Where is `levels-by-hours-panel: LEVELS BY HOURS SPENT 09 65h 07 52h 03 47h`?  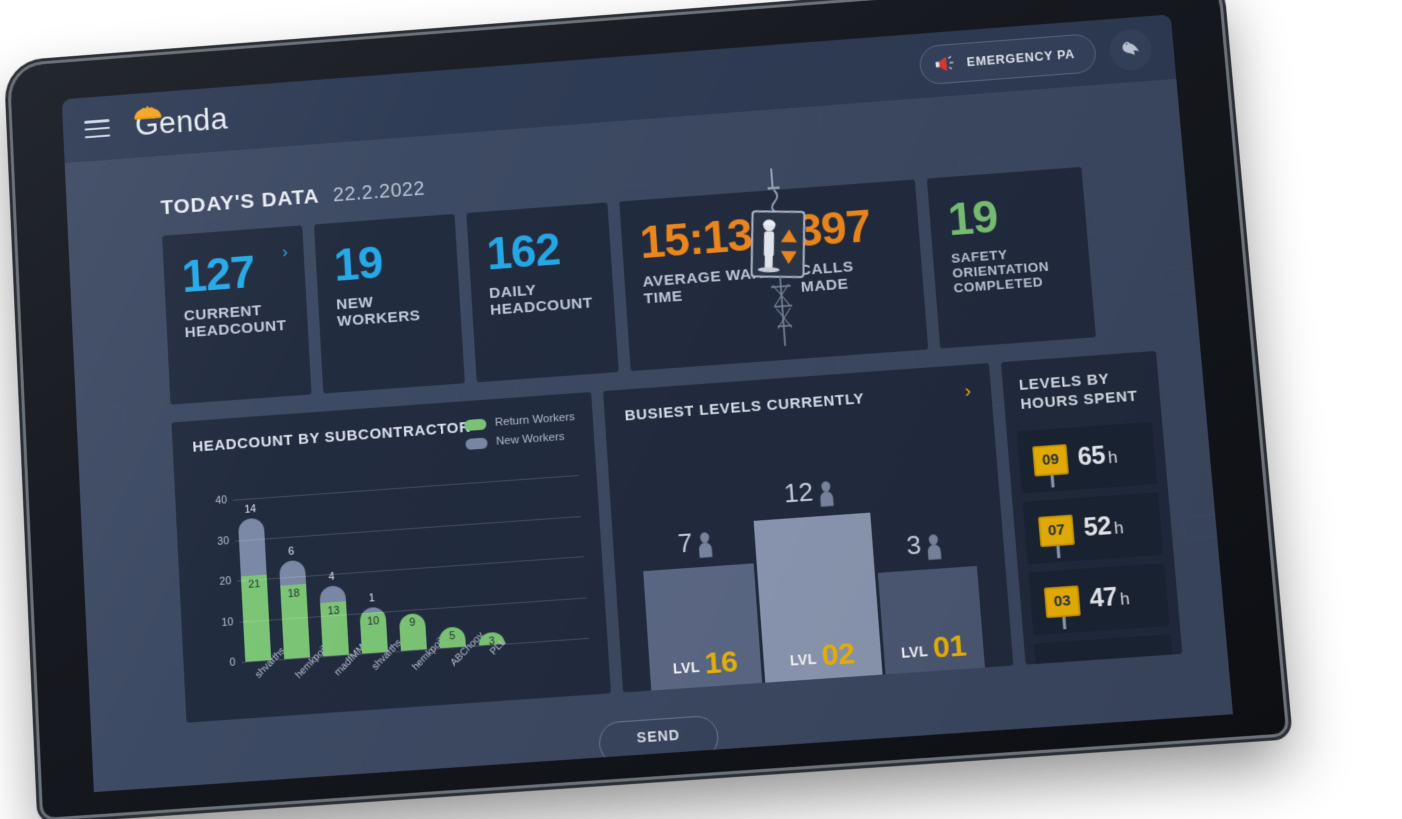
levels-by-hours-panel: LEVELS BY HOURS SPENT 09 65h 07 52h 03 47h is located at coordinates (1091, 507).